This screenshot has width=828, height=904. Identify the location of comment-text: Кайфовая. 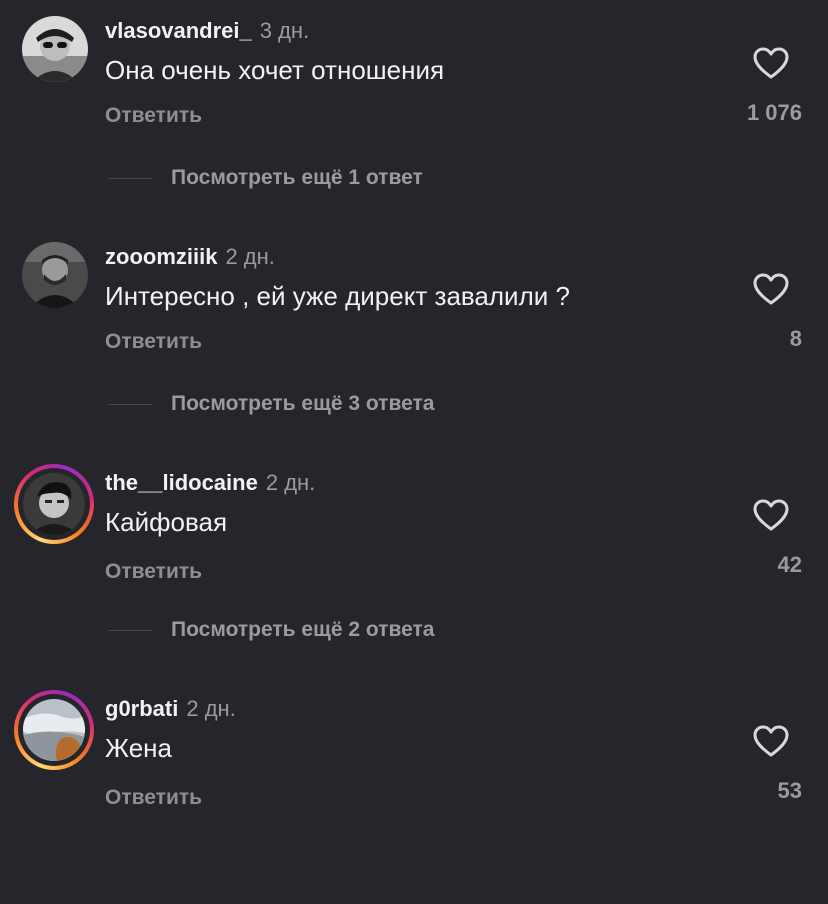
(166, 522).